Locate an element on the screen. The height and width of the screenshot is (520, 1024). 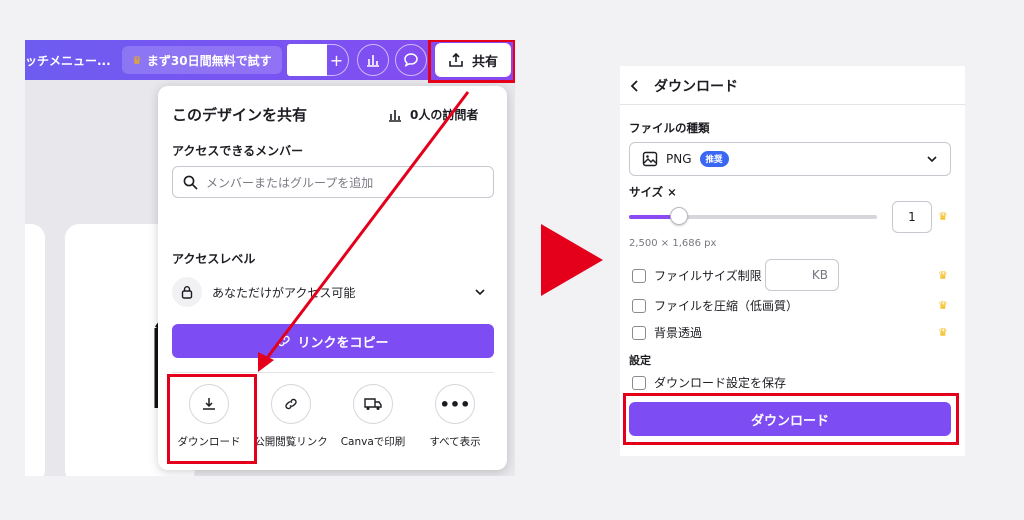
download-highlight-box is located at coordinates (212, 419).